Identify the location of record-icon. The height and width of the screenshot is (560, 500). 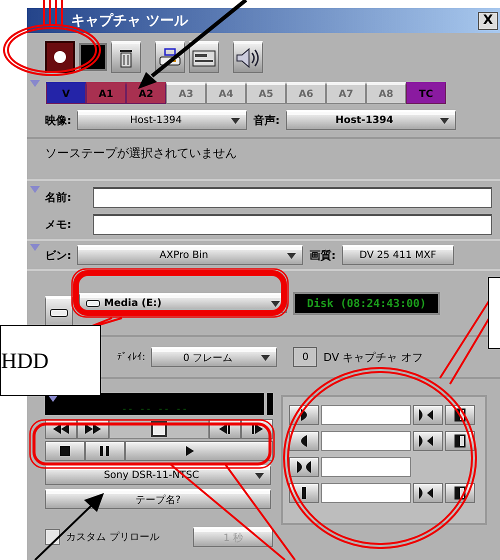
(60, 57).